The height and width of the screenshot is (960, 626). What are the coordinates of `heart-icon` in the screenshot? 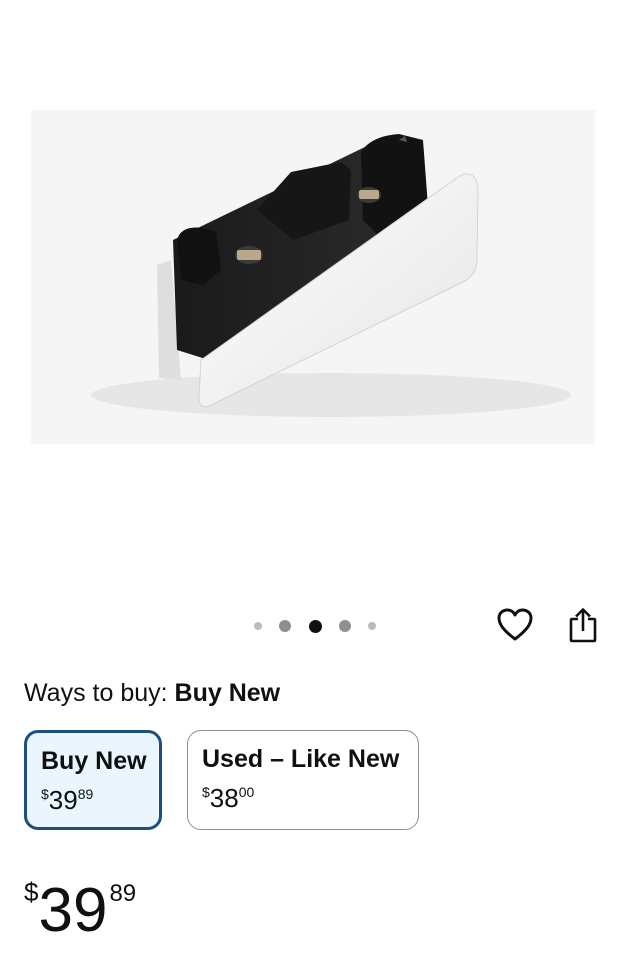 It's located at (515, 624).